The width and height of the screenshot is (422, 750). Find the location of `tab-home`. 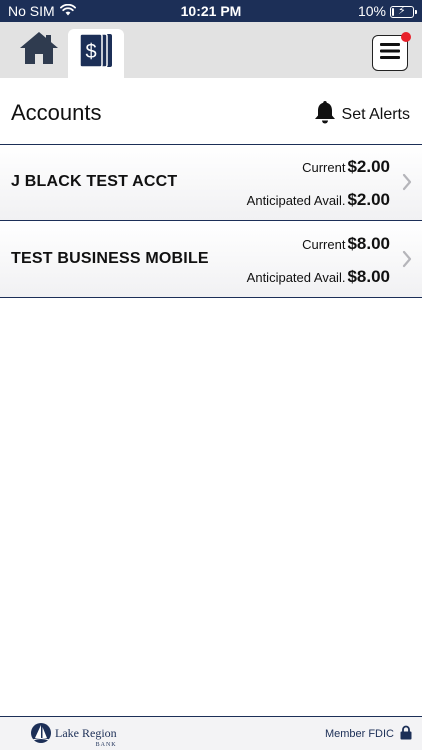

tab-home is located at coordinates (39, 50).